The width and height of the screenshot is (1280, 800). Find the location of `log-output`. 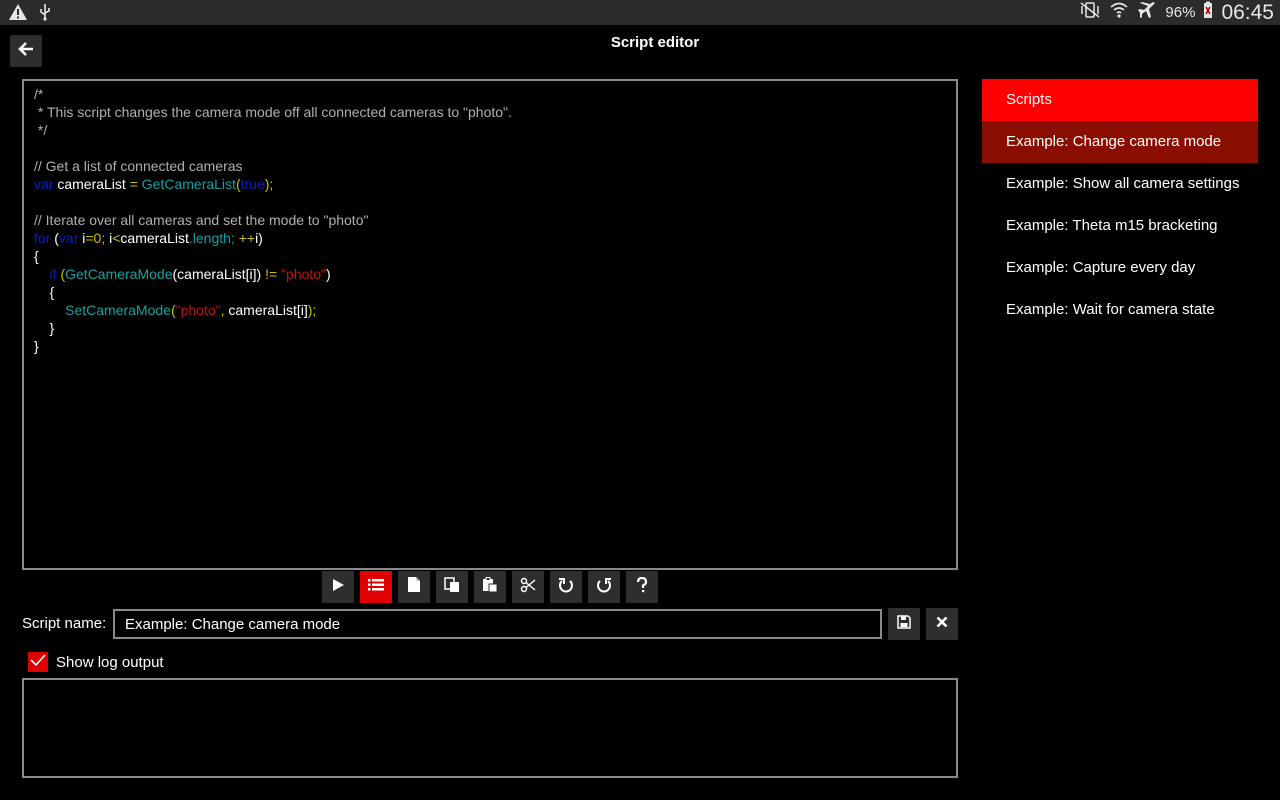

log-output is located at coordinates (490, 728).